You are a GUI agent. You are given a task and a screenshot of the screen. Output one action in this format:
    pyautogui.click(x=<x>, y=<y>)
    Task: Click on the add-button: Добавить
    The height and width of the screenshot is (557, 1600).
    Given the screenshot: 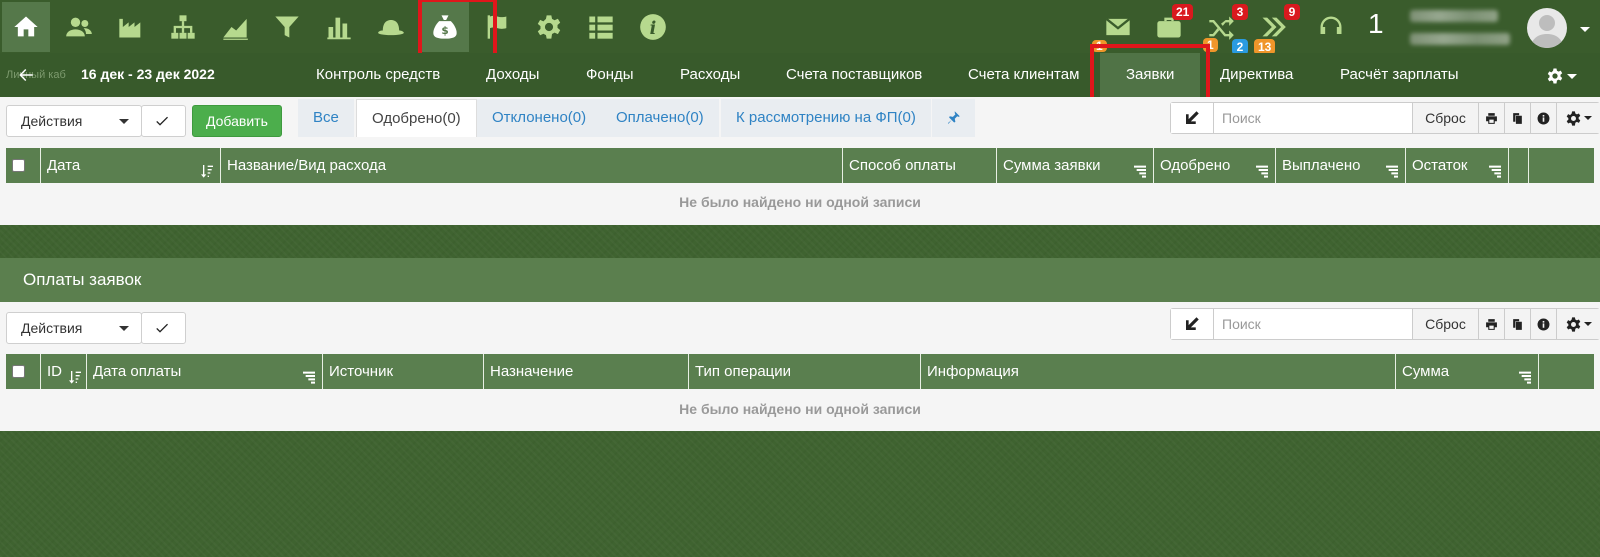 What is the action you would take?
    pyautogui.click(x=237, y=121)
    